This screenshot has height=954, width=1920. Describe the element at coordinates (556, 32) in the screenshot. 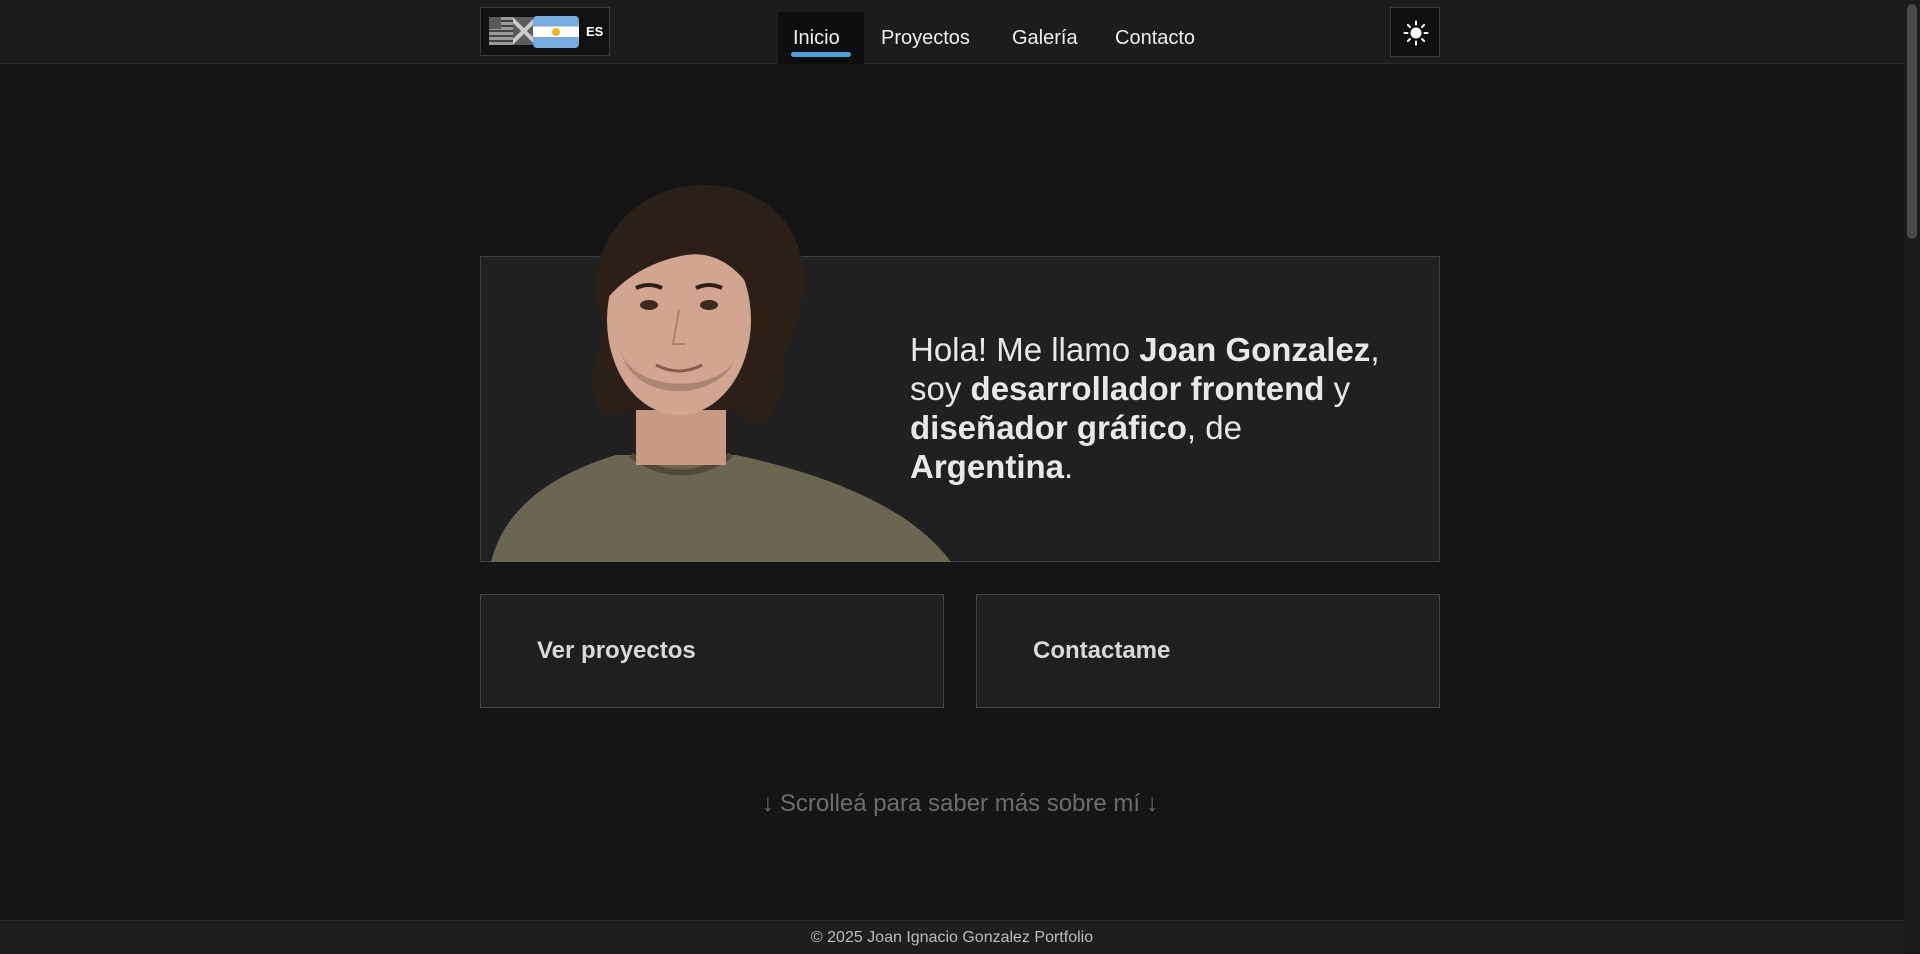

I see `argentina-flag-icon` at that location.